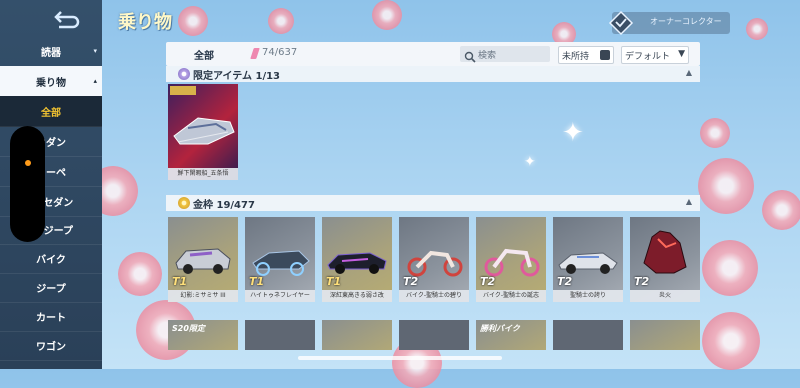 This screenshot has width=800, height=388. What do you see at coordinates (184, 74) in the screenshot?
I see `star-icon` at bounding box center [184, 74].